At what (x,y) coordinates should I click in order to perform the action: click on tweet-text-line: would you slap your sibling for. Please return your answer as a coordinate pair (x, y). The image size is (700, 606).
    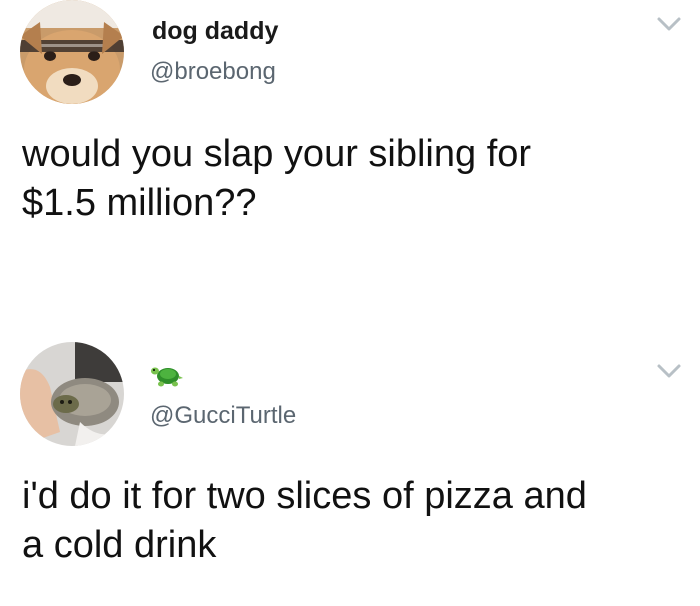
    Looking at the image, I should click on (277, 154).